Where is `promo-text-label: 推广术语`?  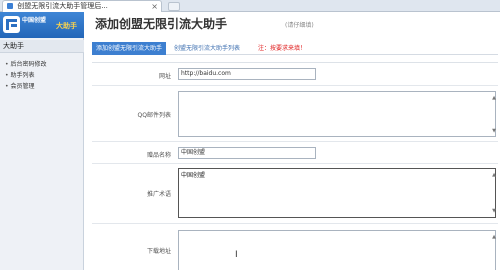
promo-text-label: 推广术语 is located at coordinates (158, 194).